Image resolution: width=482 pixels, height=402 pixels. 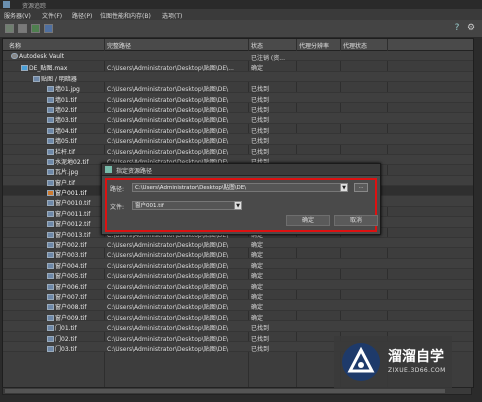 I want to click on file-label: 文件:, so click(x=117, y=207).